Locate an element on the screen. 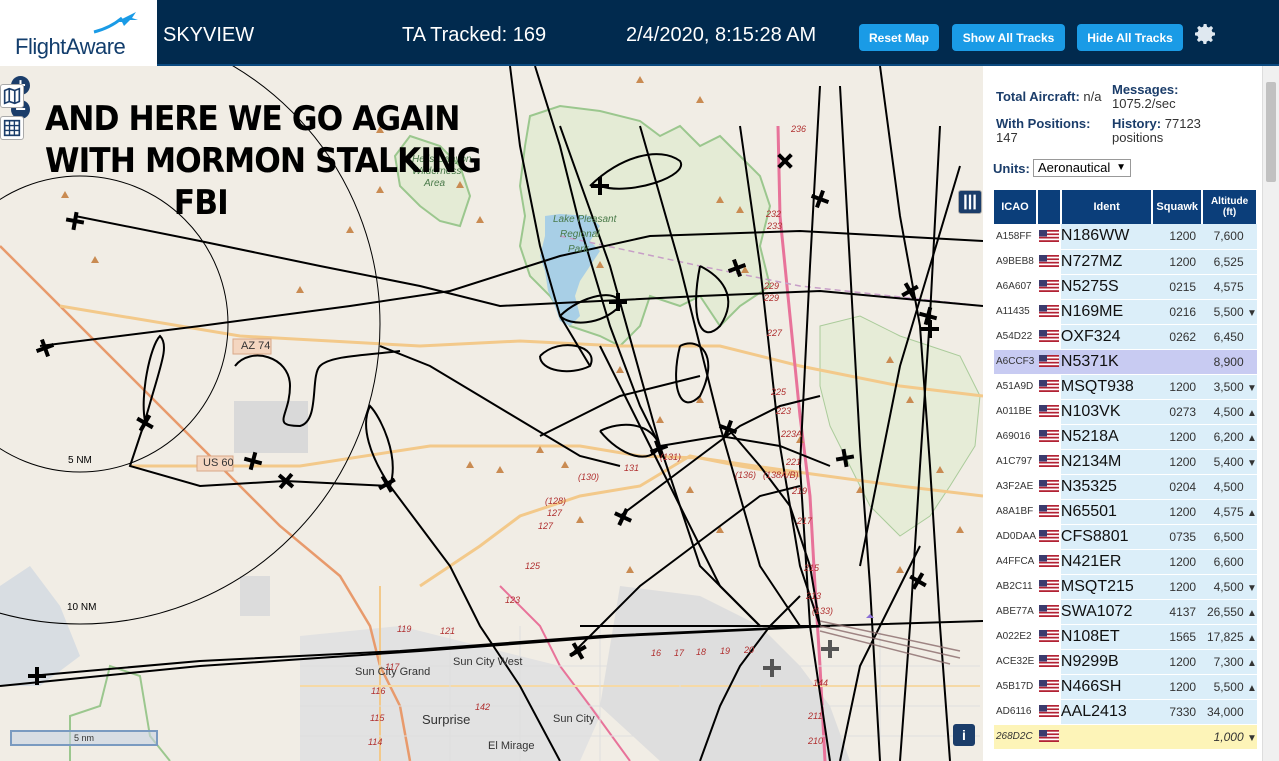  map-layers-icon is located at coordinates (12, 96).